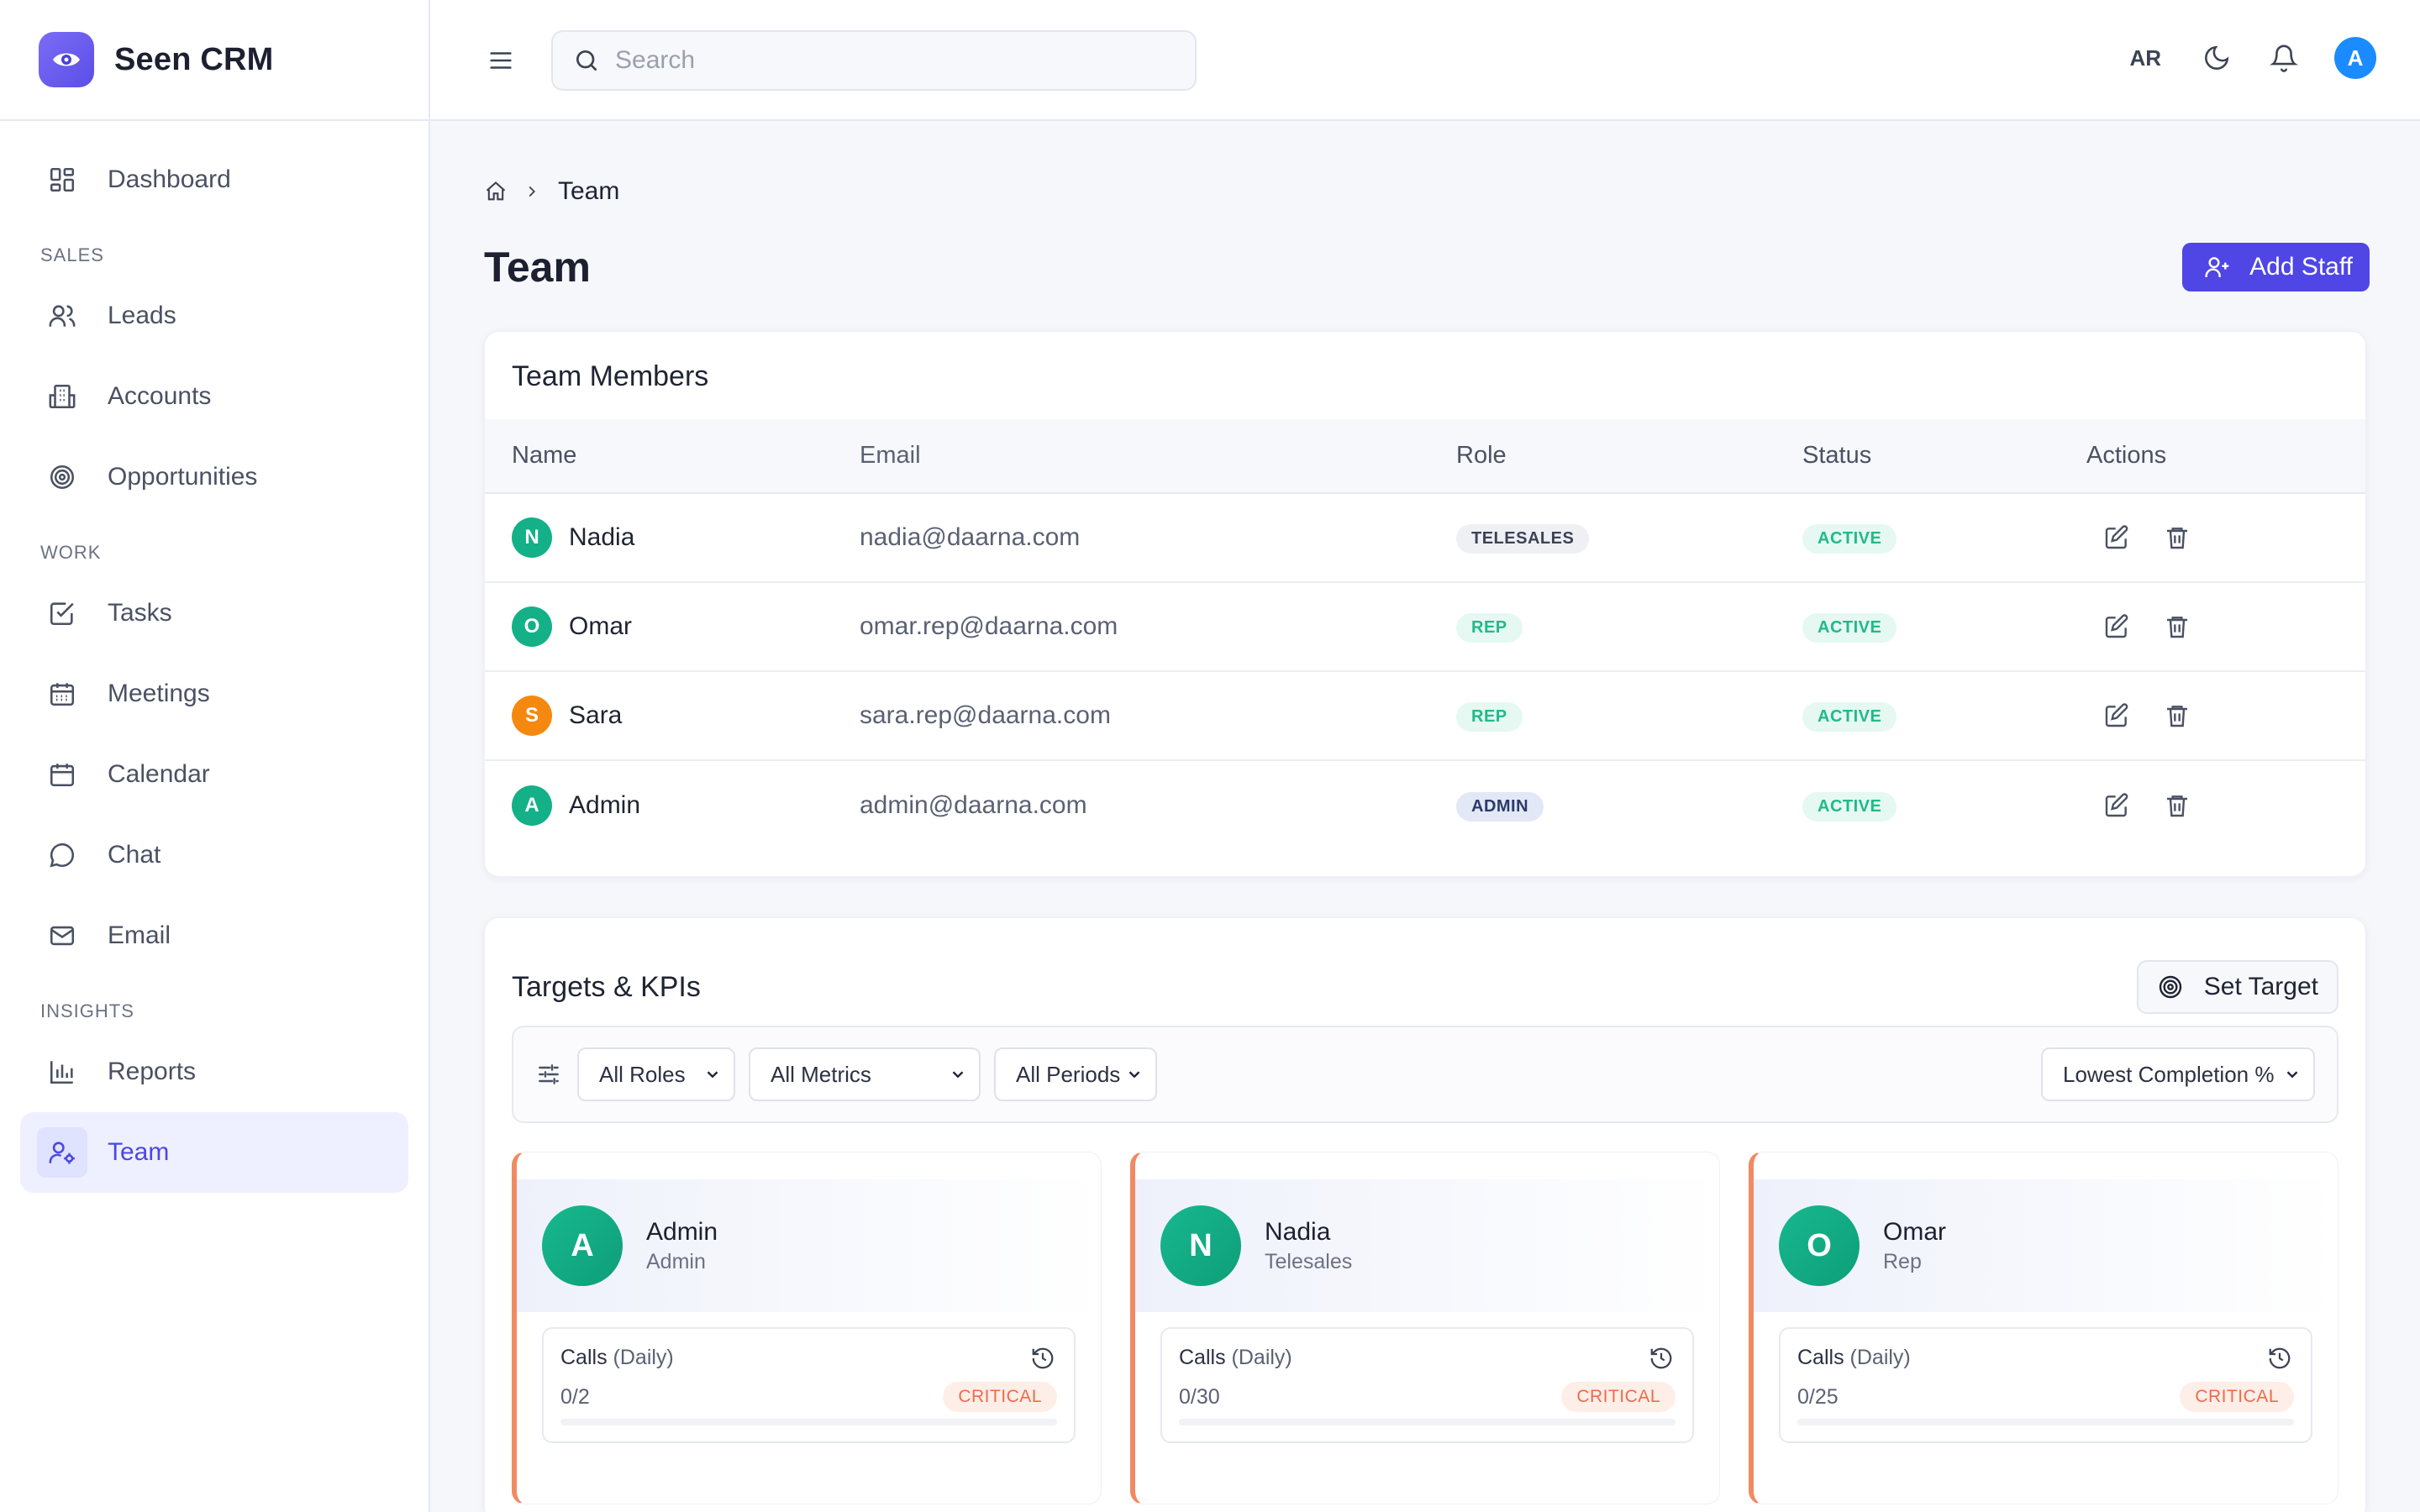  Describe the element at coordinates (1425, 191) in the screenshot. I see `breadcrumb: Team` at that location.